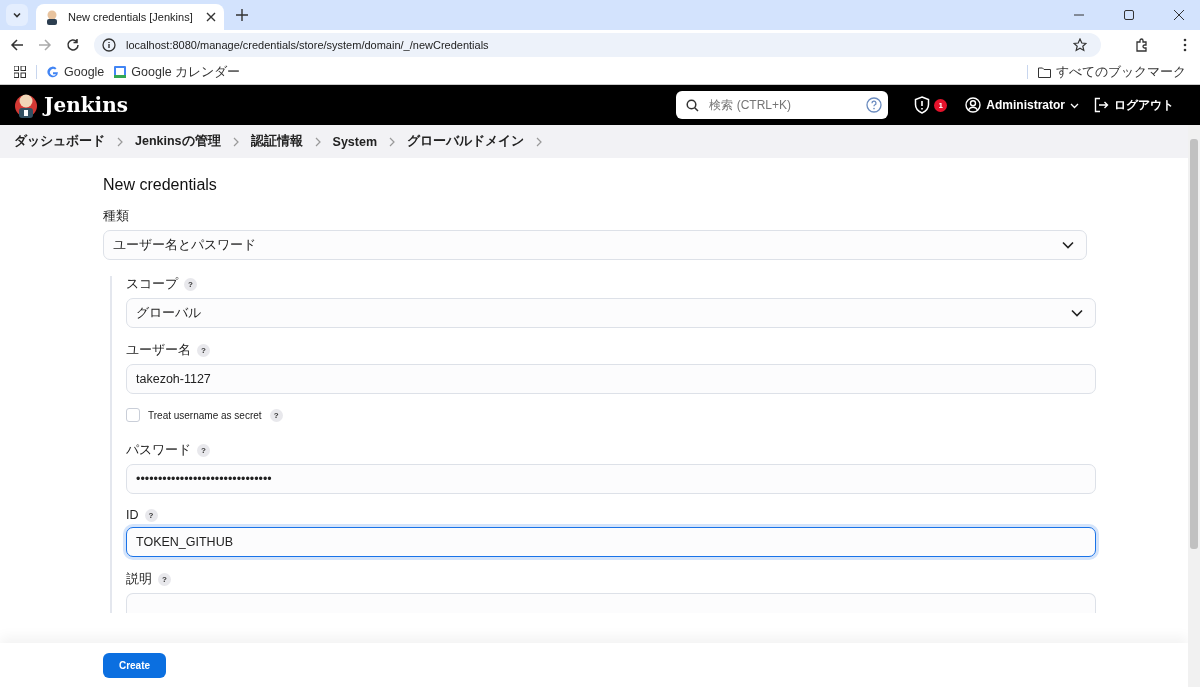 This screenshot has height=687, width=1200. I want to click on apps-icon, so click(20, 72).